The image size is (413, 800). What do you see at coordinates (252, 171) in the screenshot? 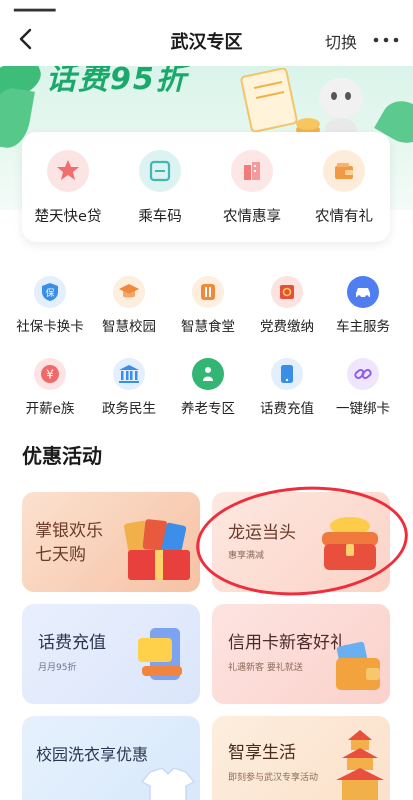
I see `building-icon` at bounding box center [252, 171].